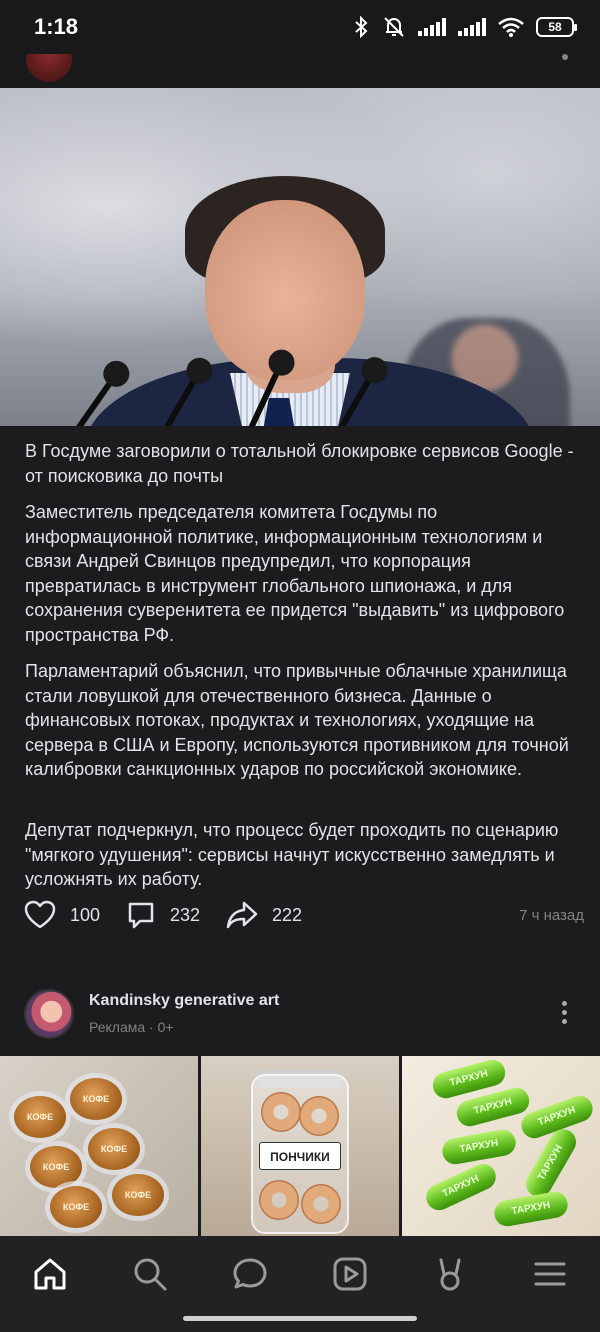  I want to click on search-icon, so click(150, 1274).